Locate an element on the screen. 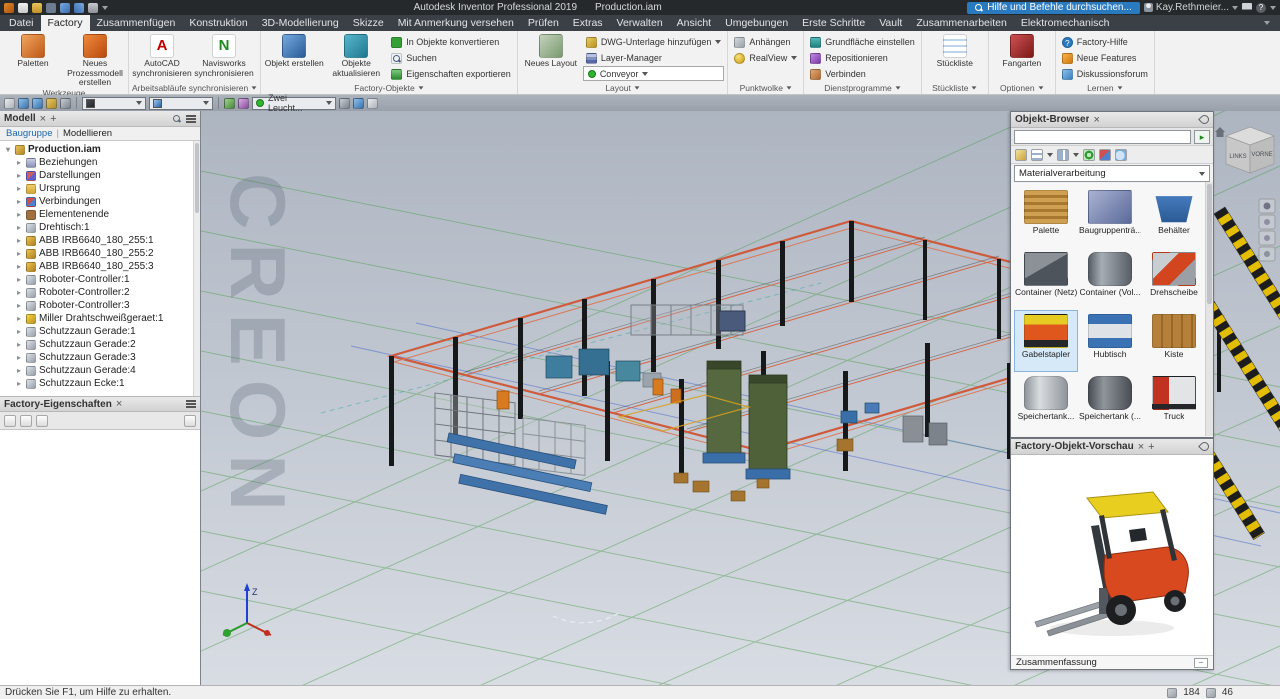 This screenshot has height=699, width=1280. search-icon is located at coordinates (177, 119).